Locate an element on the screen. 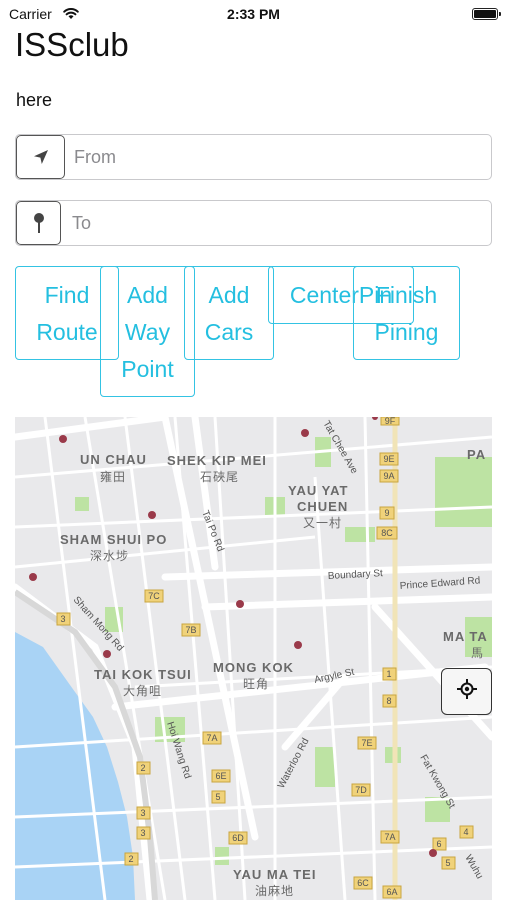  badge-6e: 6E is located at coordinates (220, 776).